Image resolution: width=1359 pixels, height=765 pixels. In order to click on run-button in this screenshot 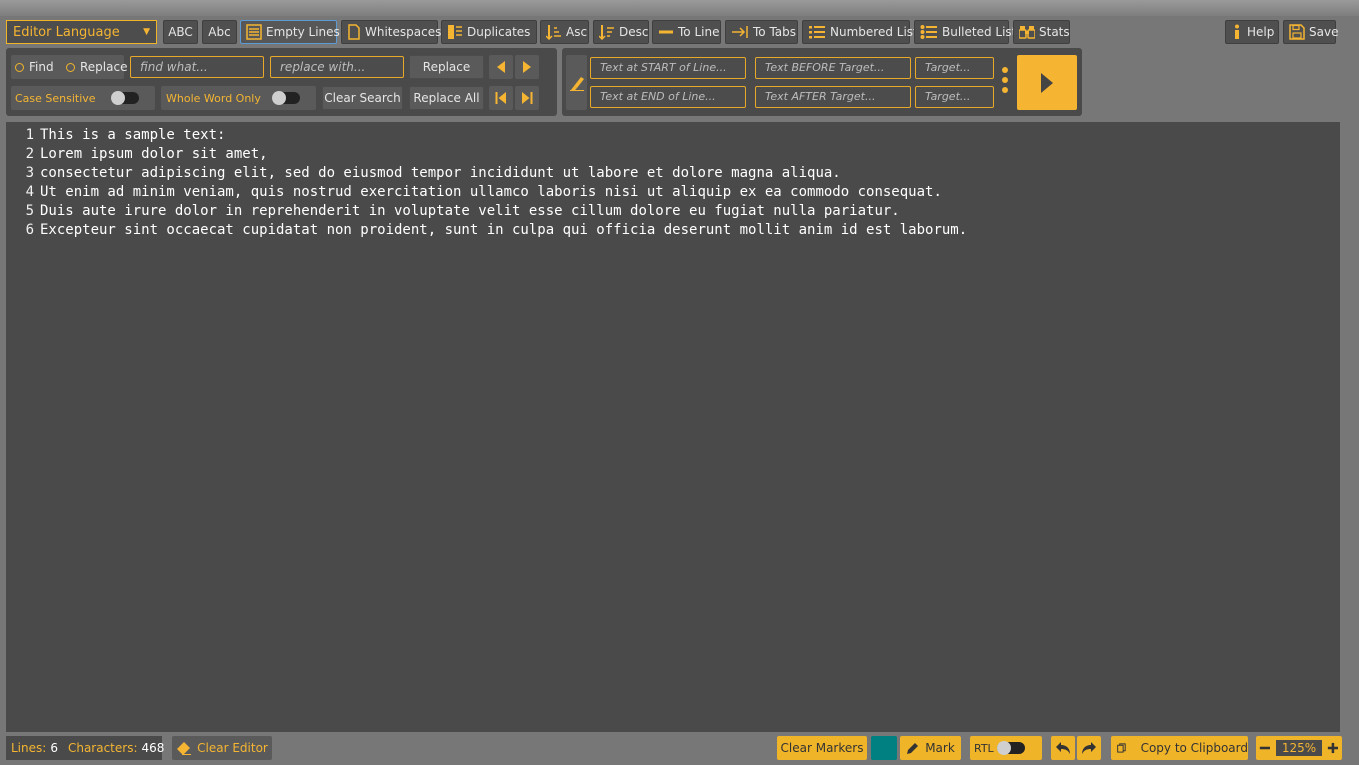, I will do `click(1047, 82)`.